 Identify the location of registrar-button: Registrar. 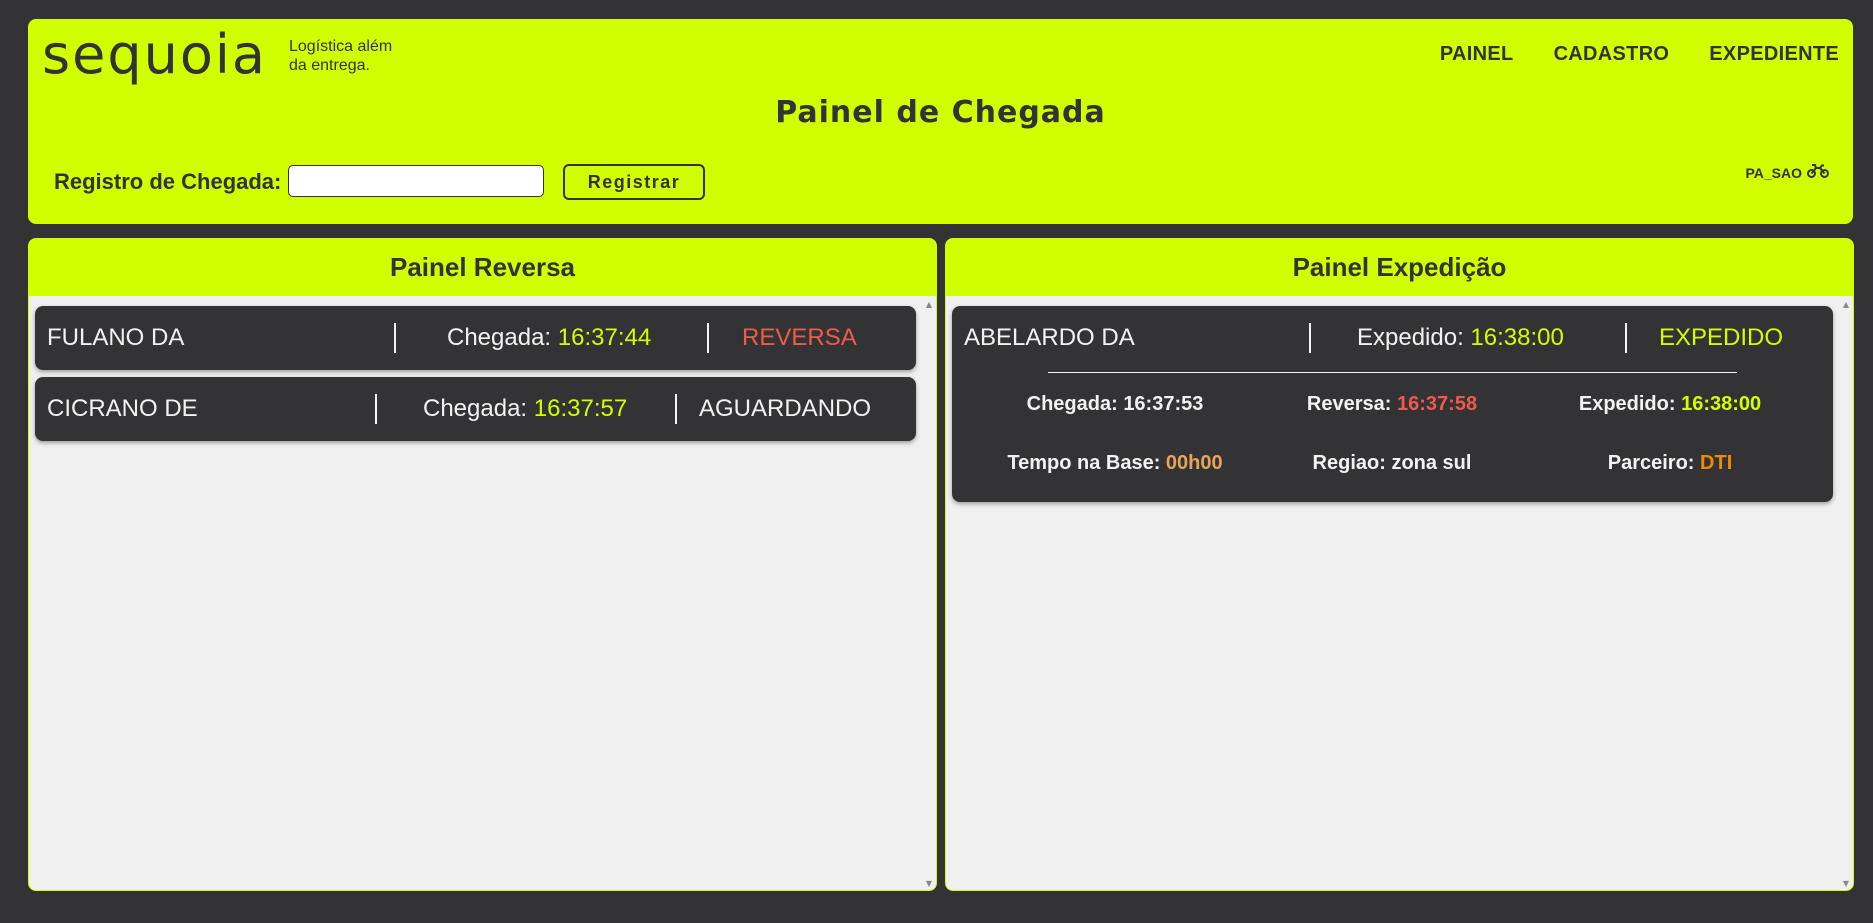
(634, 182).